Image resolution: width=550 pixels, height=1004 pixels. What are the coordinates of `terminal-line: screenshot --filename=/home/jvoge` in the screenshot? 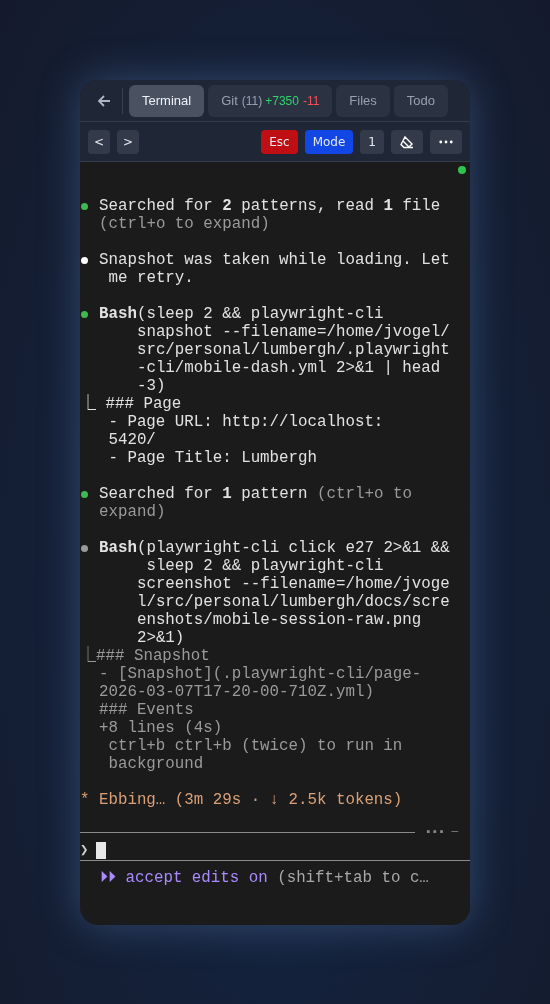 It's located at (292, 584).